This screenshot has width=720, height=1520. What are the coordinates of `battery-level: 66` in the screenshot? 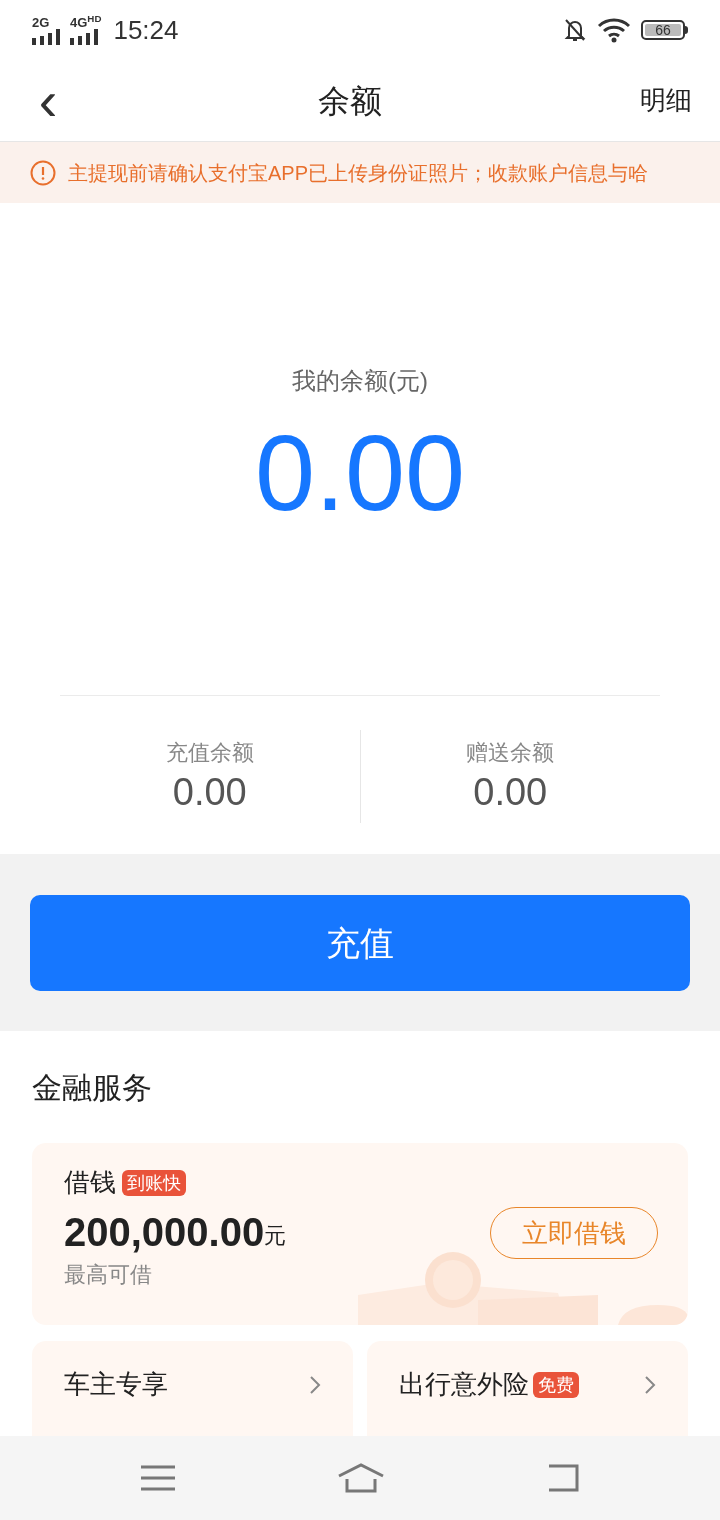 It's located at (663, 30).